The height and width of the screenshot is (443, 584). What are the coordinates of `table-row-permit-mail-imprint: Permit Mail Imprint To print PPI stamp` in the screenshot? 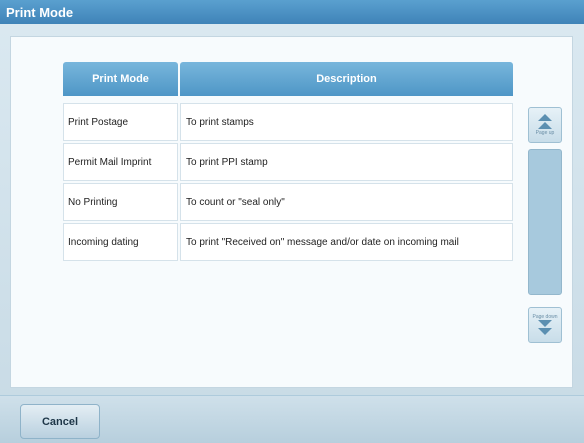 It's located at (288, 162).